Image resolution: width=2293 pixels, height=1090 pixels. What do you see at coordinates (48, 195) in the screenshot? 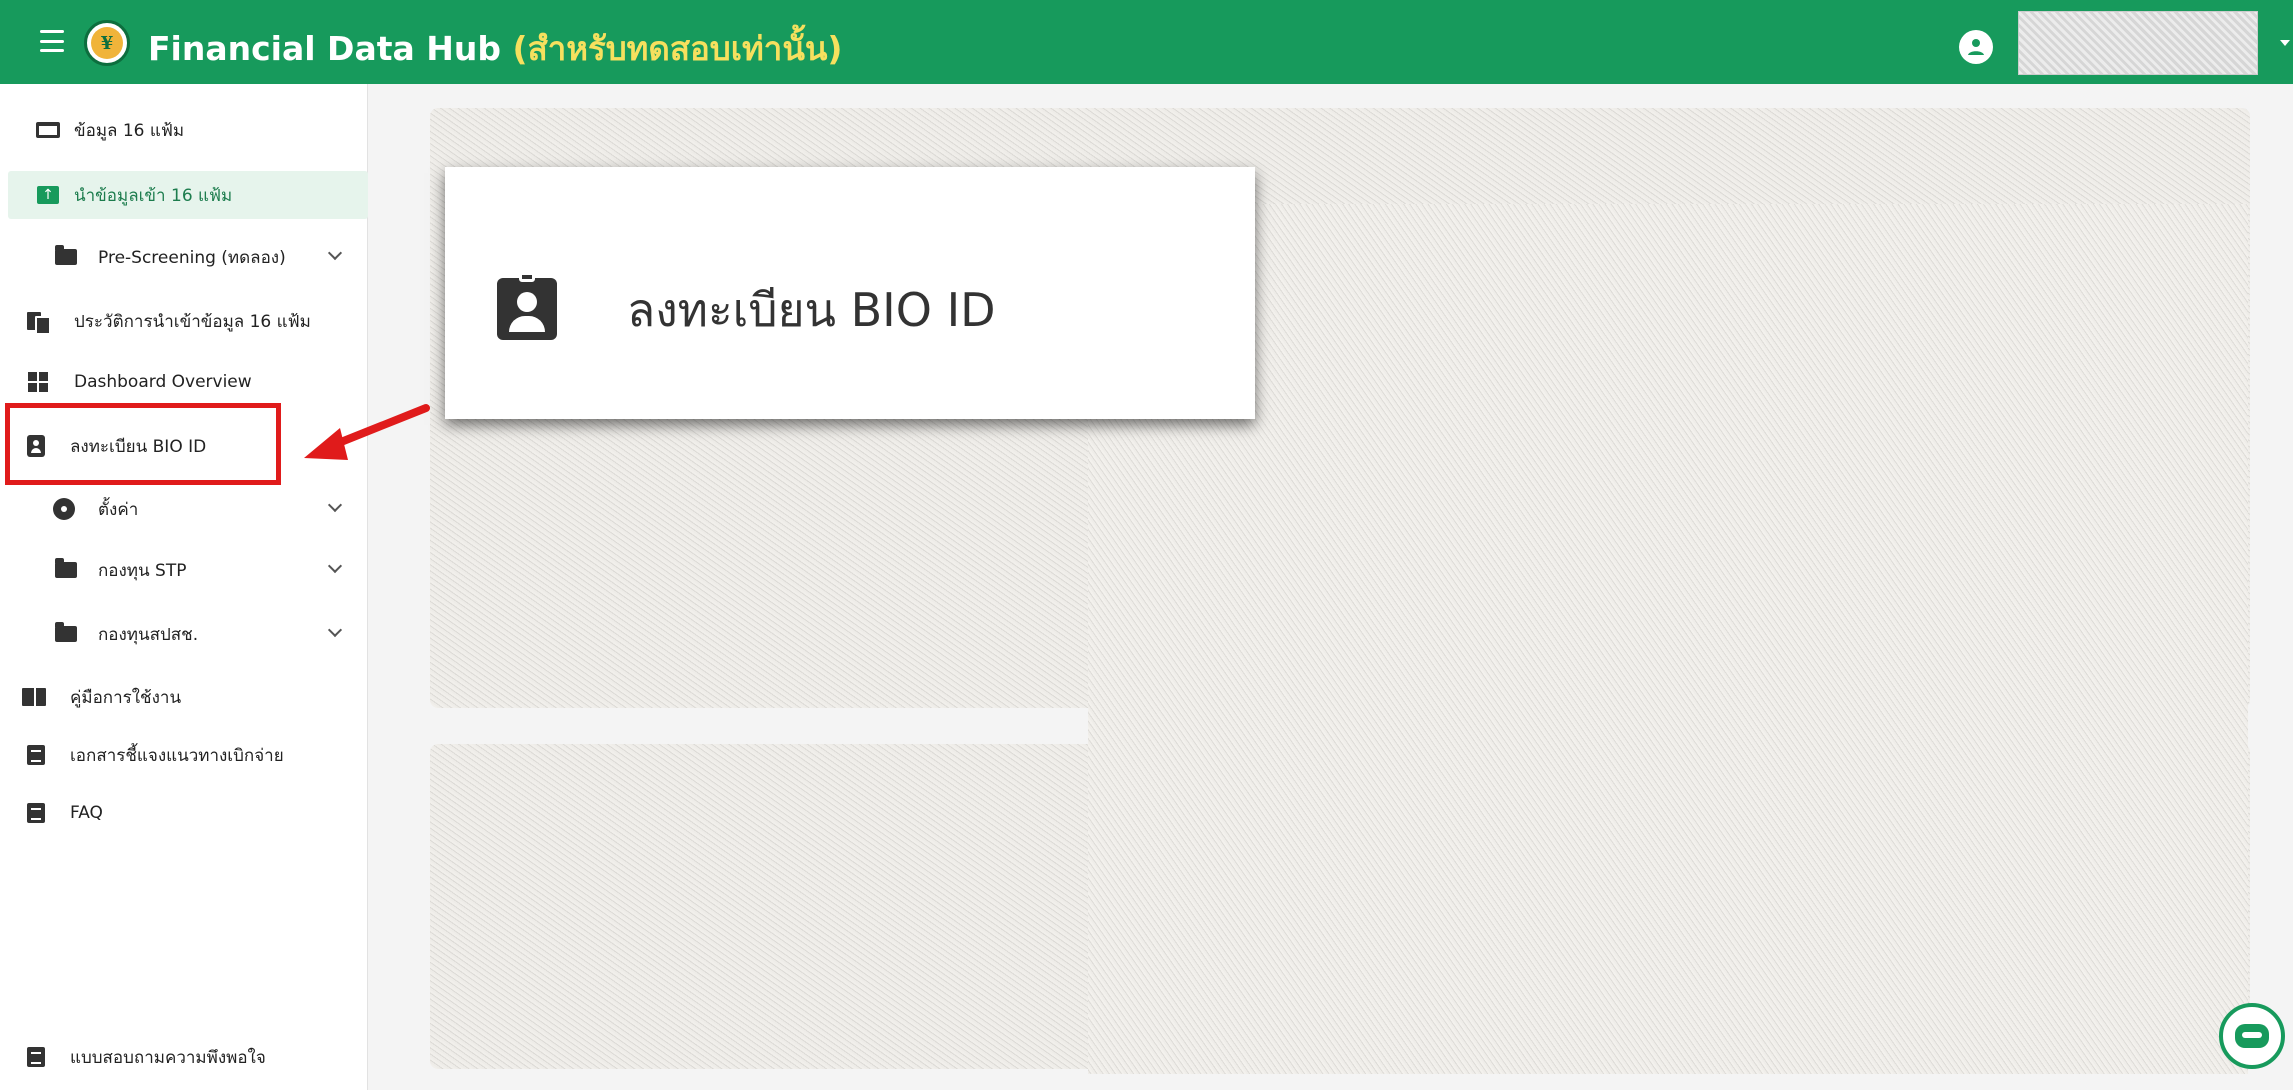
I see `folder-upload-icon: ↑` at bounding box center [48, 195].